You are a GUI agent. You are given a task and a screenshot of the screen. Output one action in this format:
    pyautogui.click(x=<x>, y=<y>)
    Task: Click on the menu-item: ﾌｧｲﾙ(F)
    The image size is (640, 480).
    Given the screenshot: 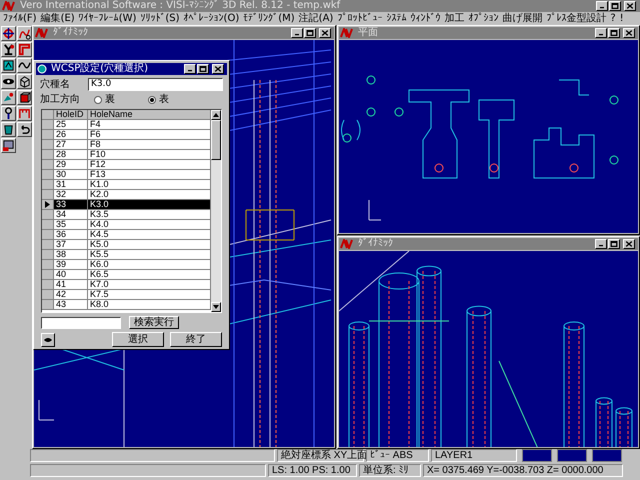 What is the action you would take?
    pyautogui.click(x=20, y=19)
    